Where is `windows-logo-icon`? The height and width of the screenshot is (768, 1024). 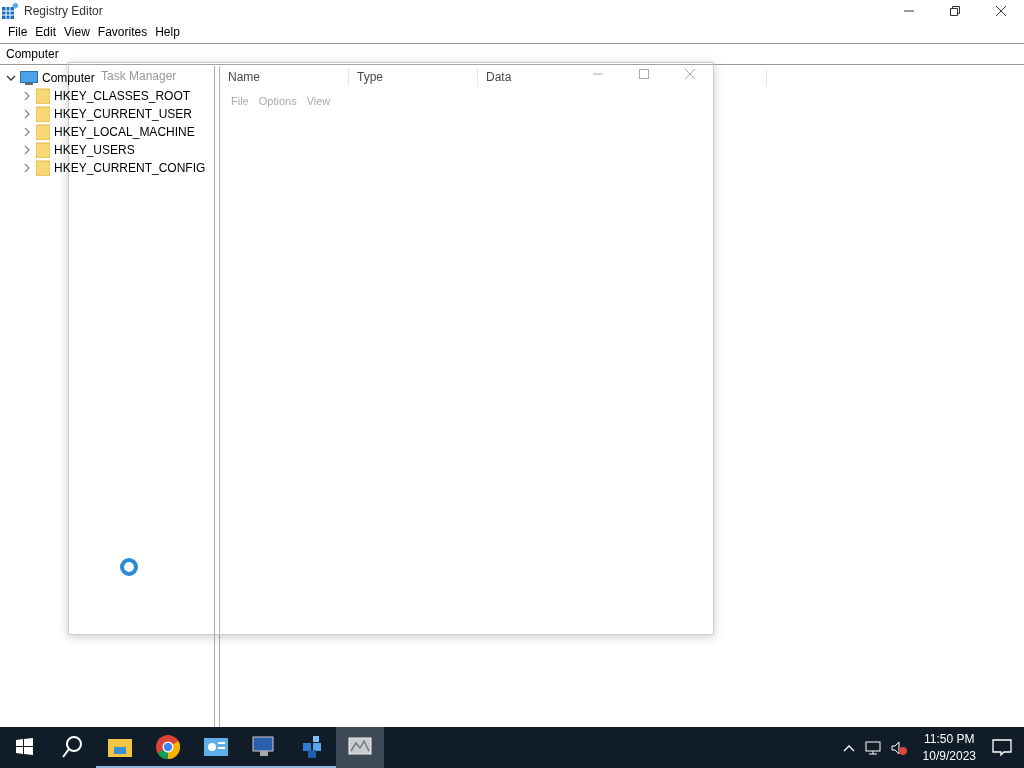 windows-logo-icon is located at coordinates (24, 746).